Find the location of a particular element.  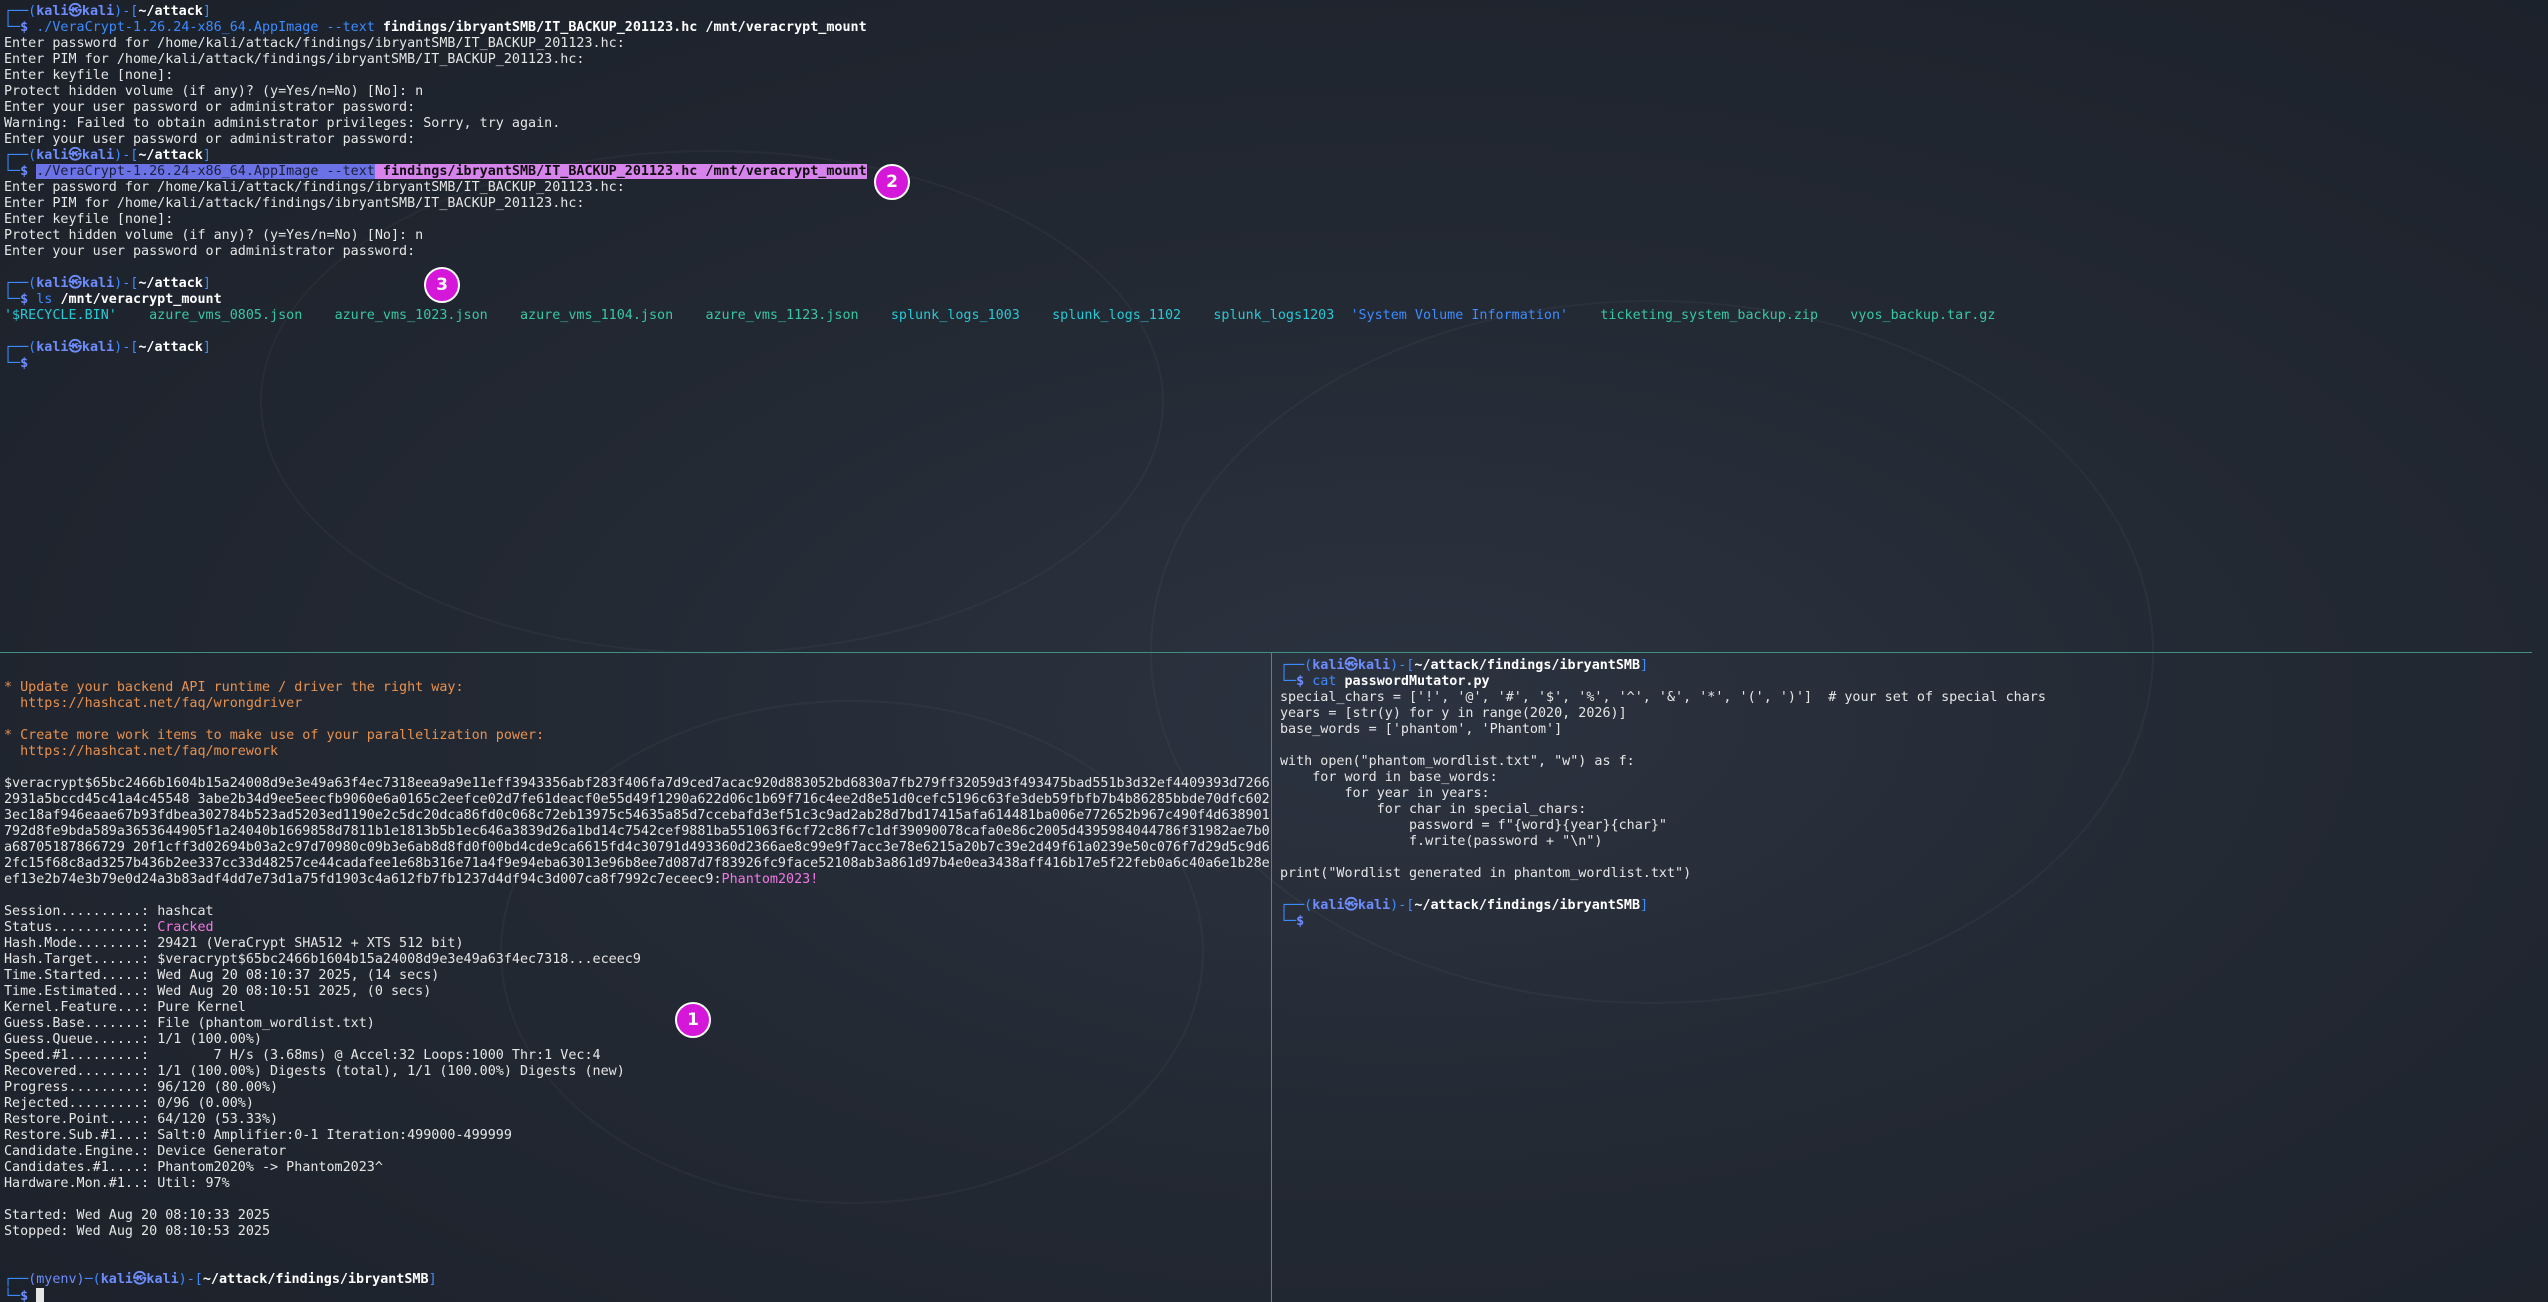

text-cursor is located at coordinates (40, 1295).